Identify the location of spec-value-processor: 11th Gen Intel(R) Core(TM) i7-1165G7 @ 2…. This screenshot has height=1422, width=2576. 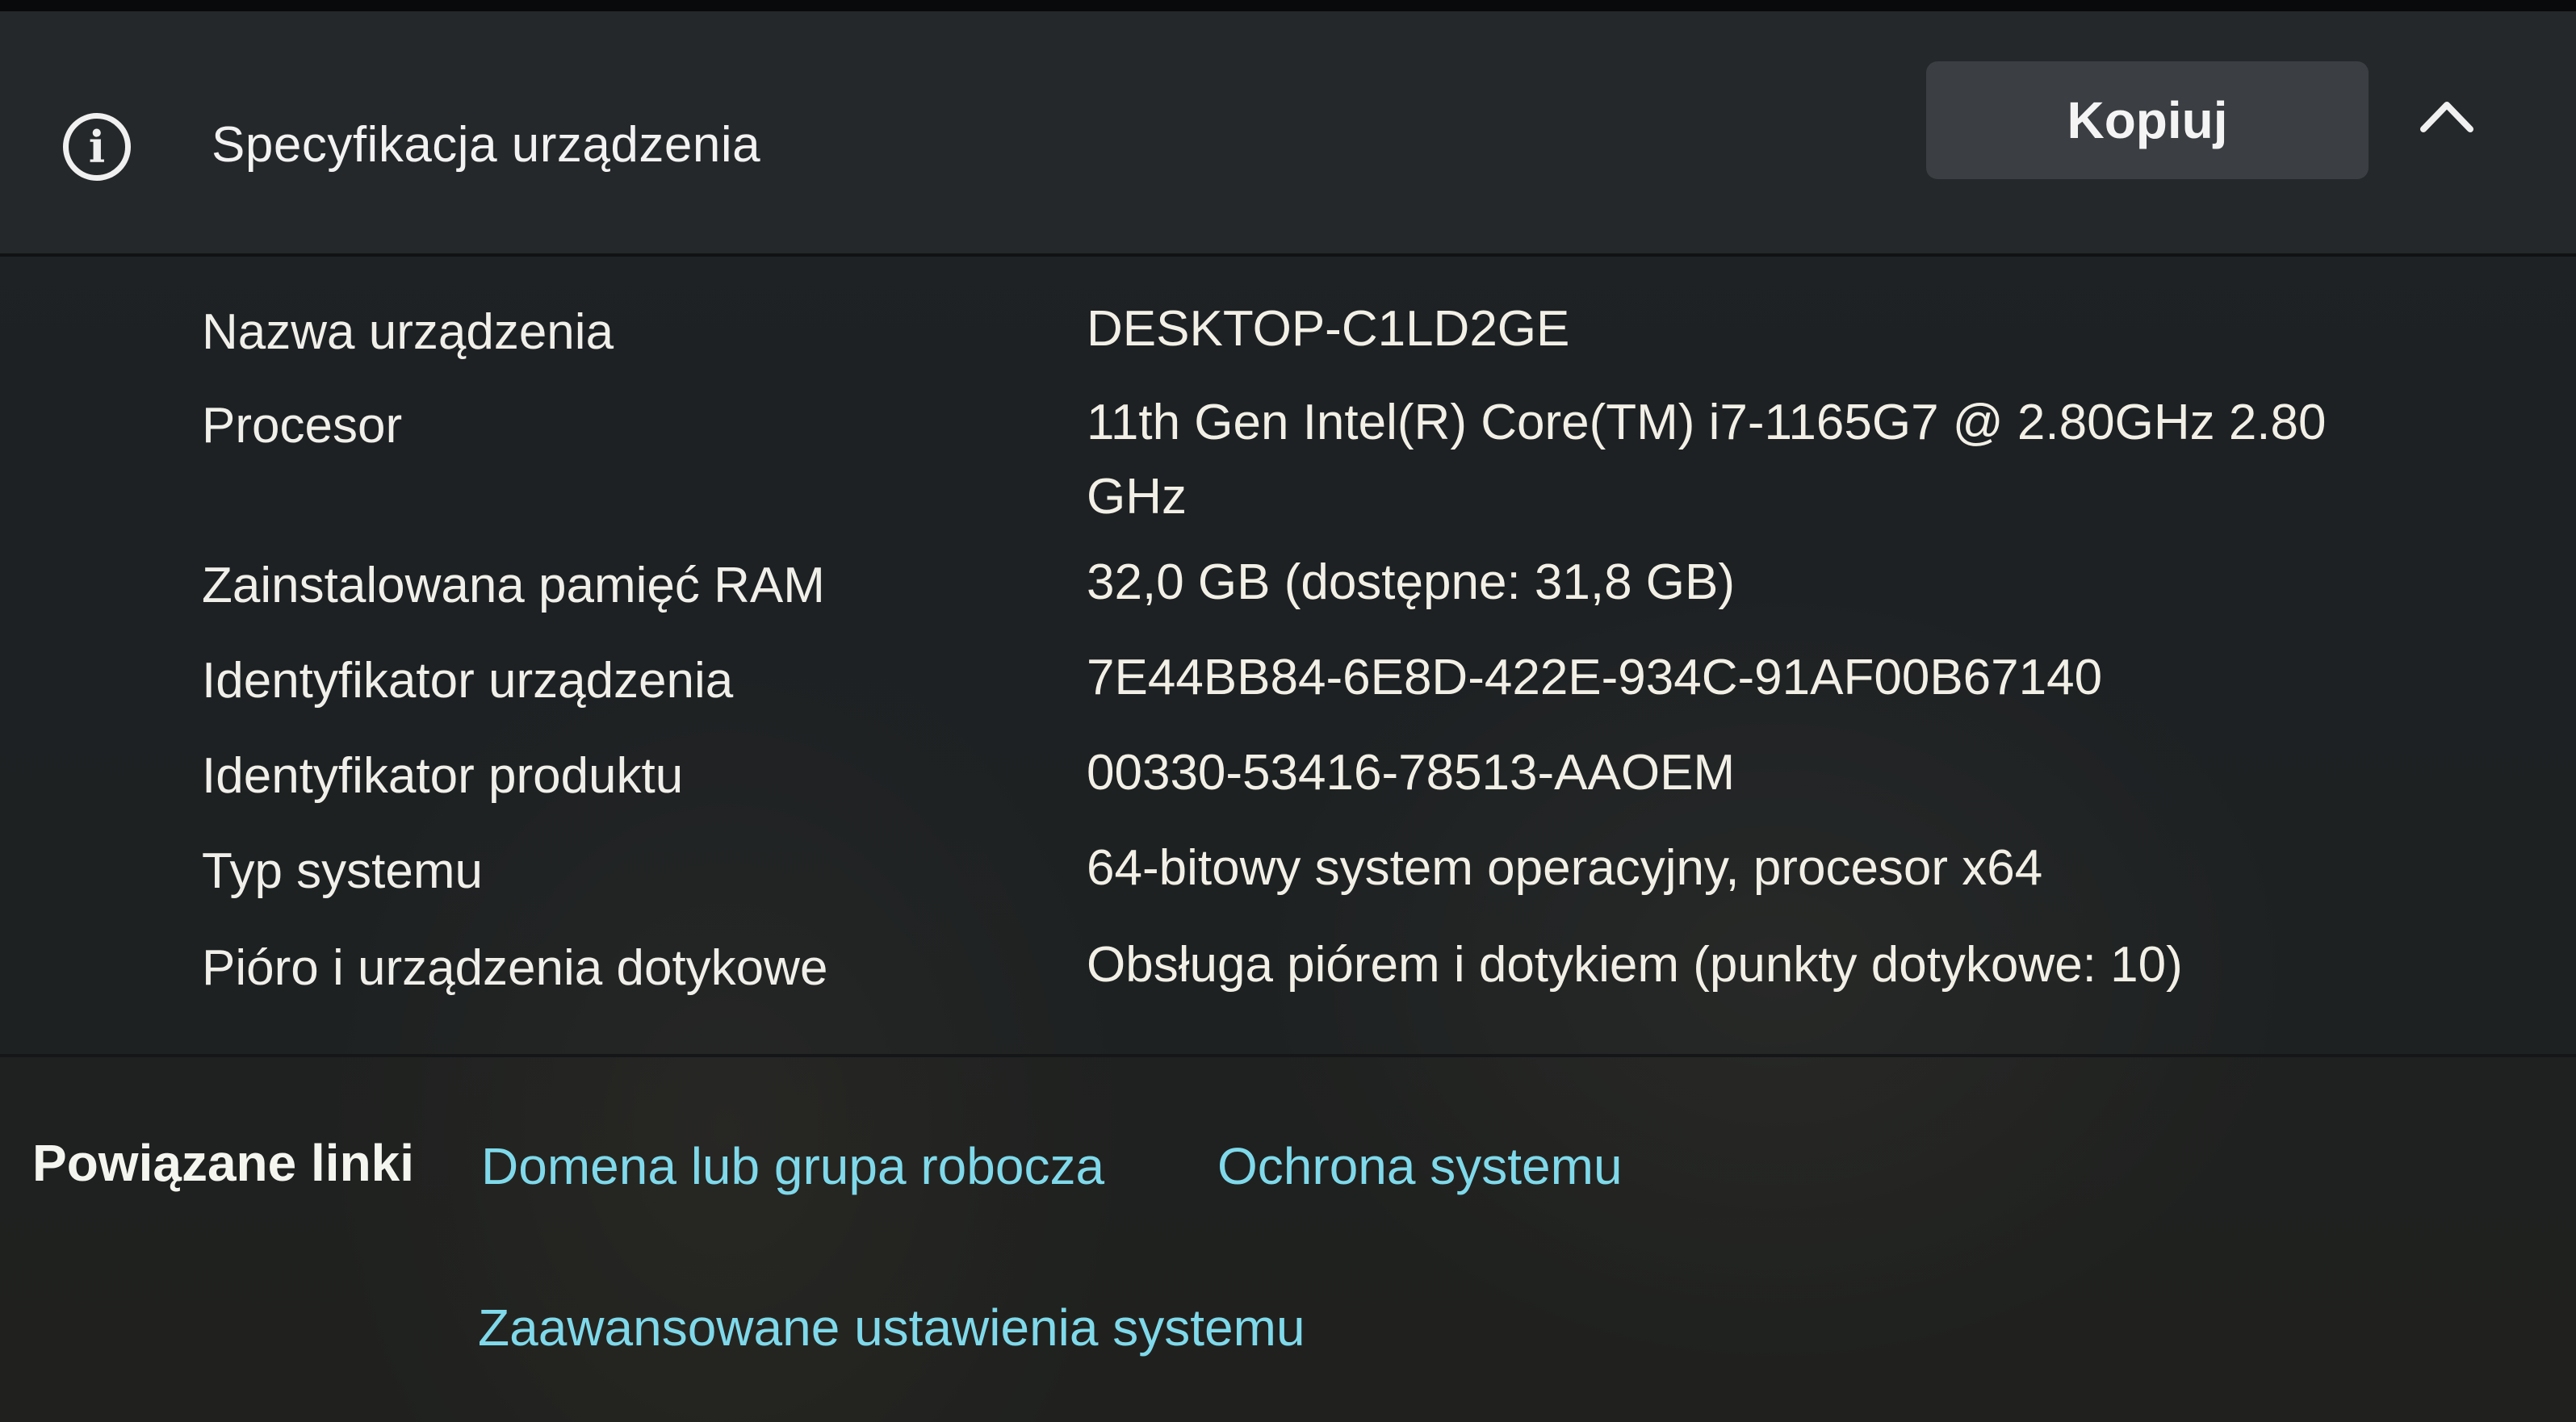
(1749, 460).